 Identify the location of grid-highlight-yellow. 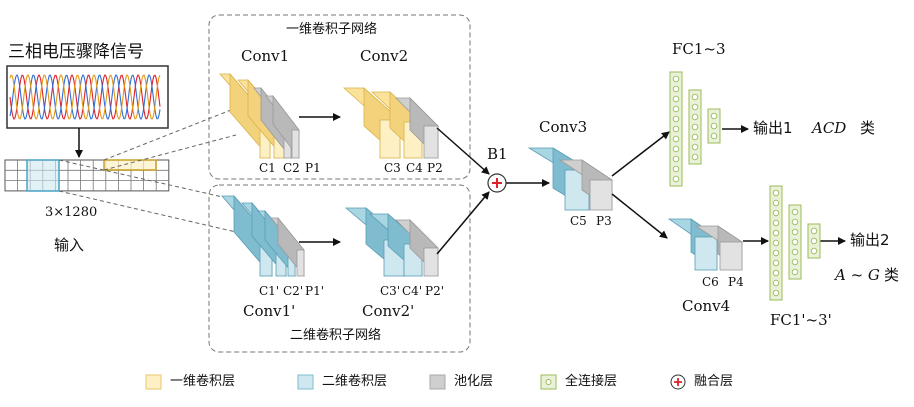
(130, 165).